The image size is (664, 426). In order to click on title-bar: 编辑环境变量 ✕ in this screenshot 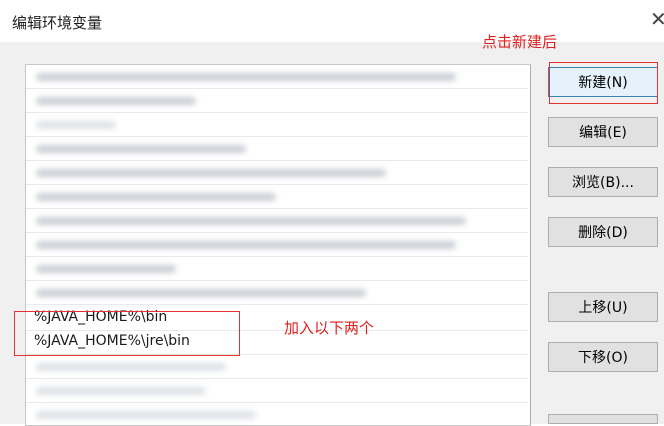, I will do `click(332, 21)`.